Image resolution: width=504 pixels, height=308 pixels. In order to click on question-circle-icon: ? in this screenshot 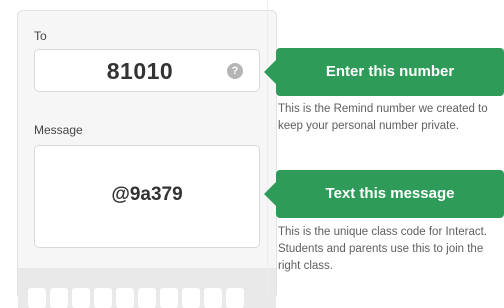, I will do `click(235, 71)`.